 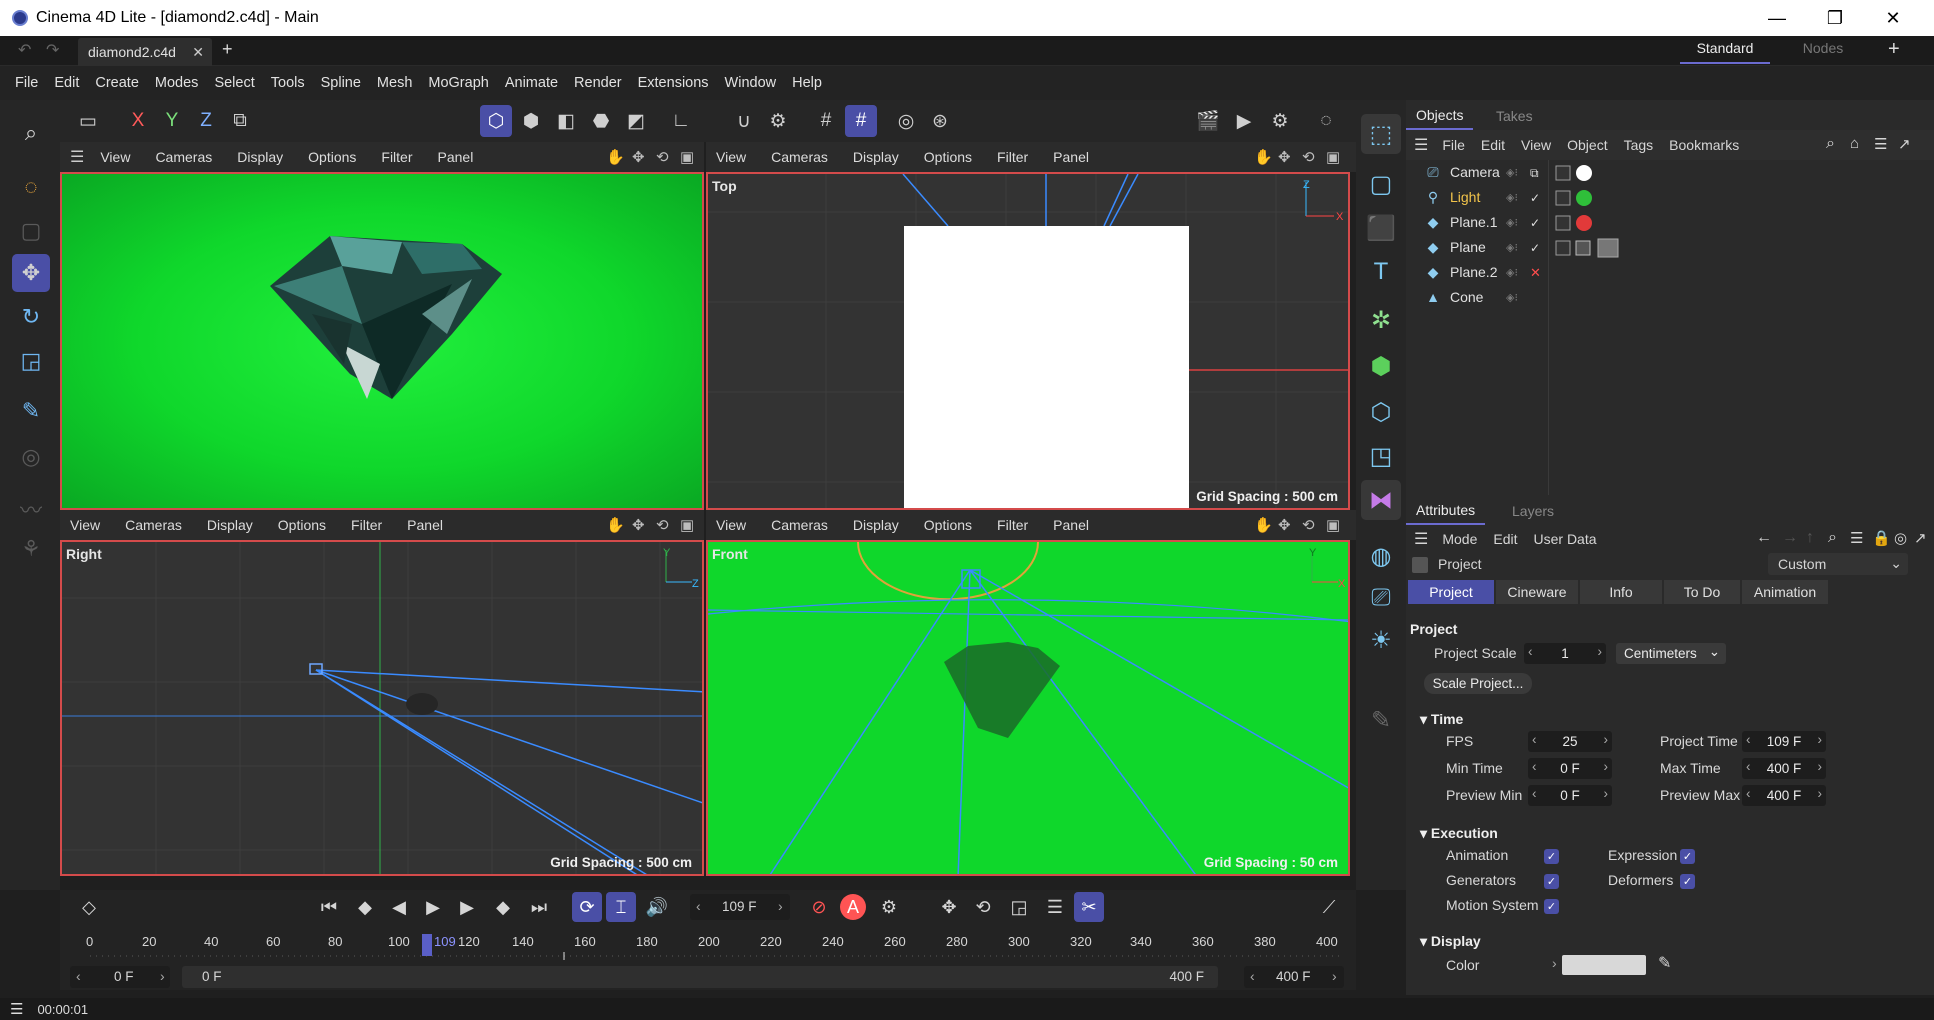 I want to click on deformers-checkbox: ✓, so click(x=1687, y=881).